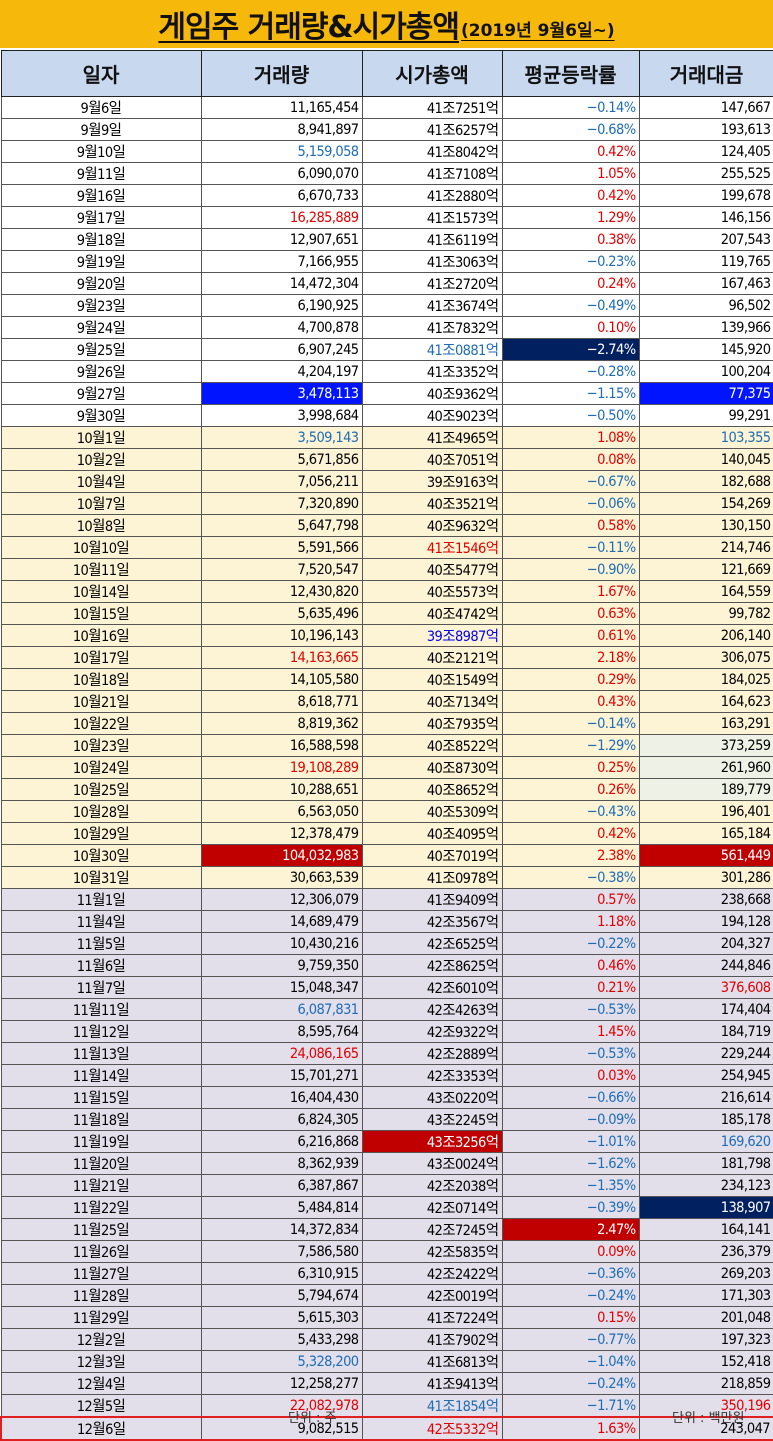 The image size is (773, 1441). I want to click on date-cell: 11월20일, so click(101, 1163).